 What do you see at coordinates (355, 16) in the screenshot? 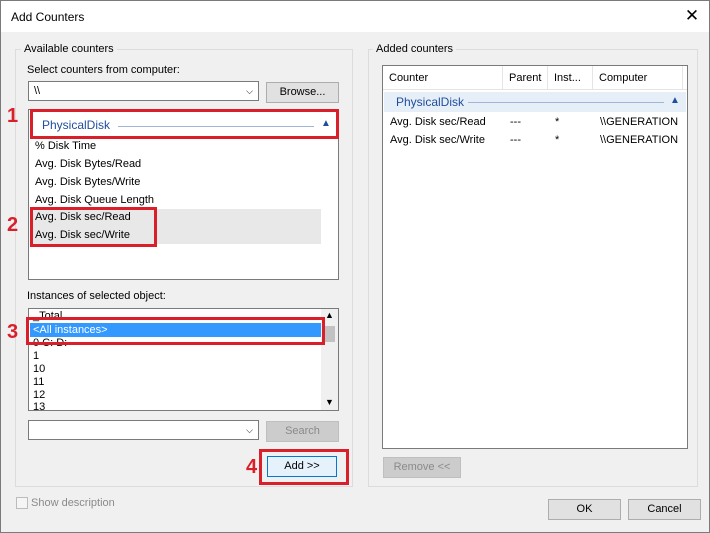
I see `title-bar: Add Counters ✕` at bounding box center [355, 16].